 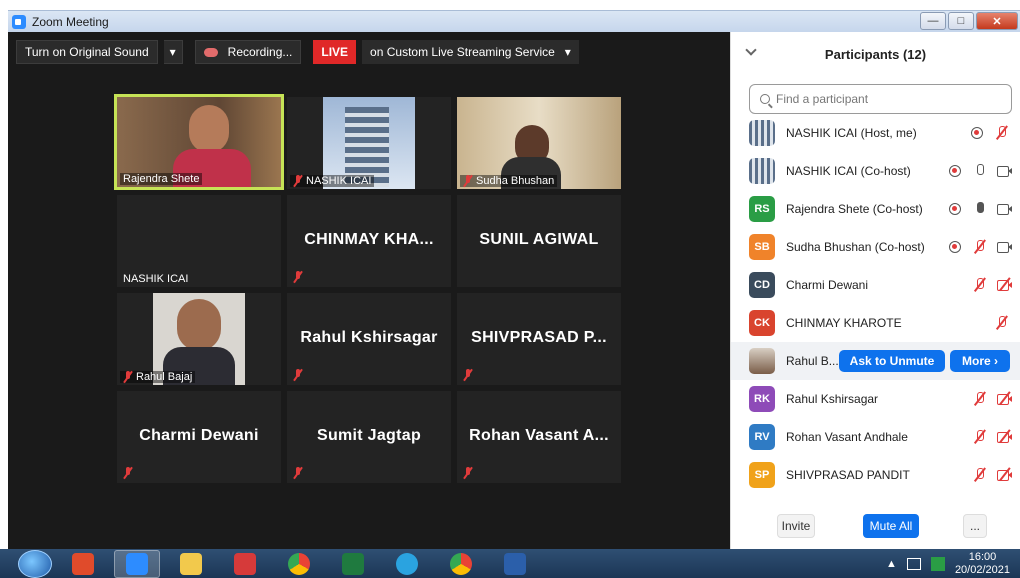 What do you see at coordinates (796, 526) in the screenshot?
I see `invite-button: Invite` at bounding box center [796, 526].